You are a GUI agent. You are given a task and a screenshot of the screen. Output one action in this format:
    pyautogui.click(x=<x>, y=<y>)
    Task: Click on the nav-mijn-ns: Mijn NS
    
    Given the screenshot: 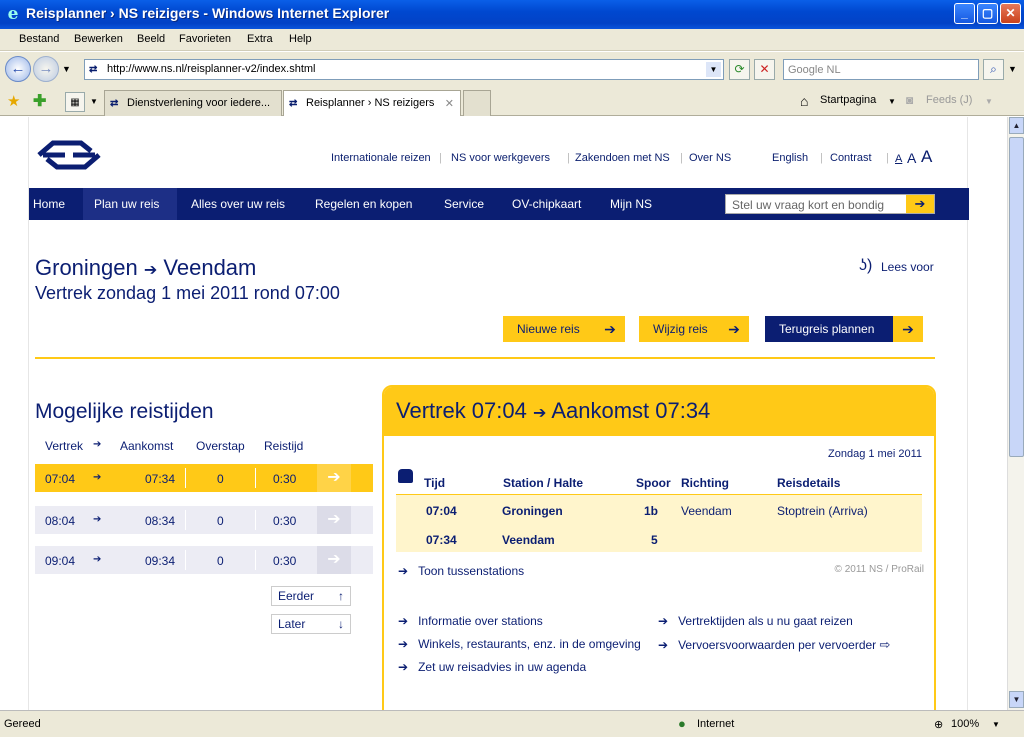 What is the action you would take?
    pyautogui.click(x=631, y=204)
    